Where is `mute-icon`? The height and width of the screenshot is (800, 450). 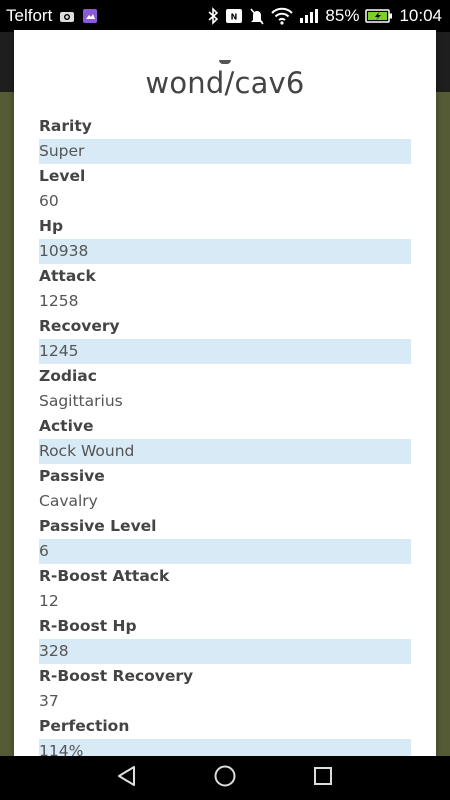
mute-icon is located at coordinates (257, 16).